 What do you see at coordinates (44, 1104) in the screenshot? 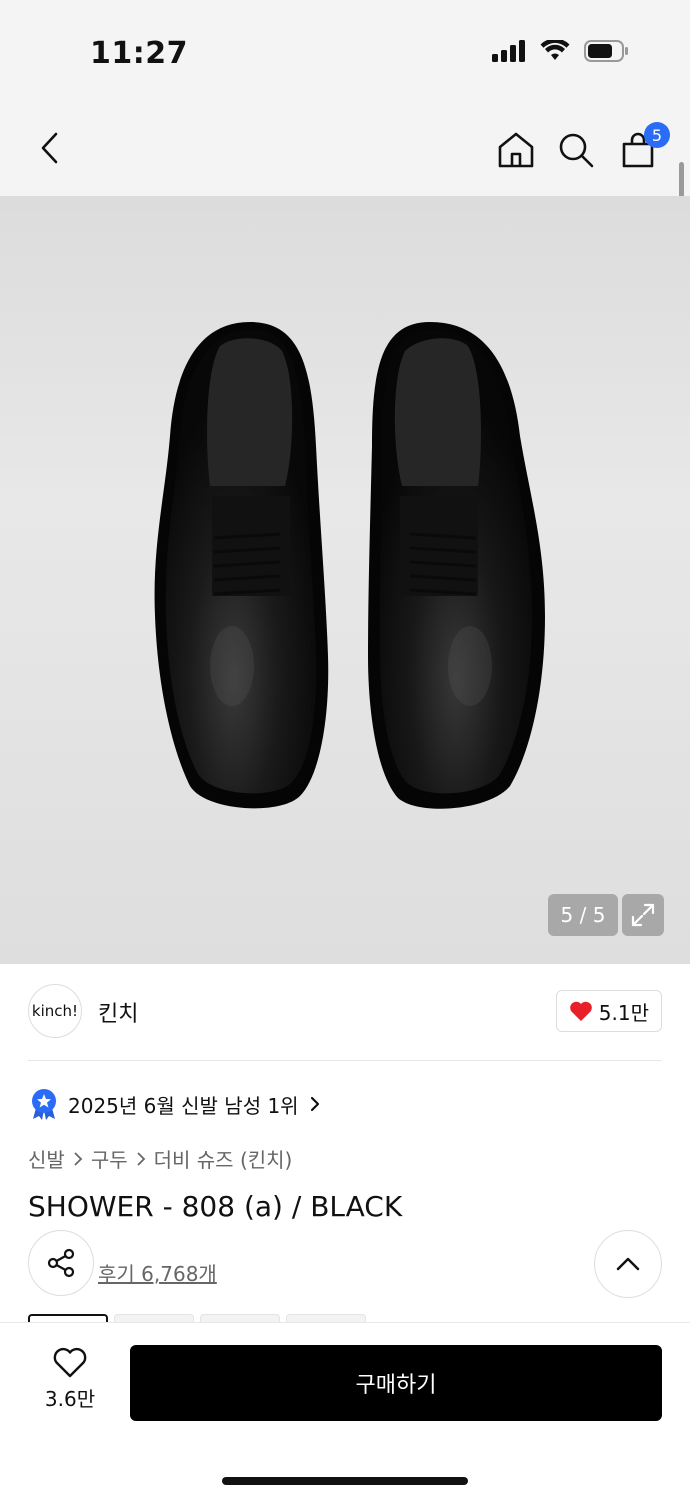
I see `award-star-icon` at bounding box center [44, 1104].